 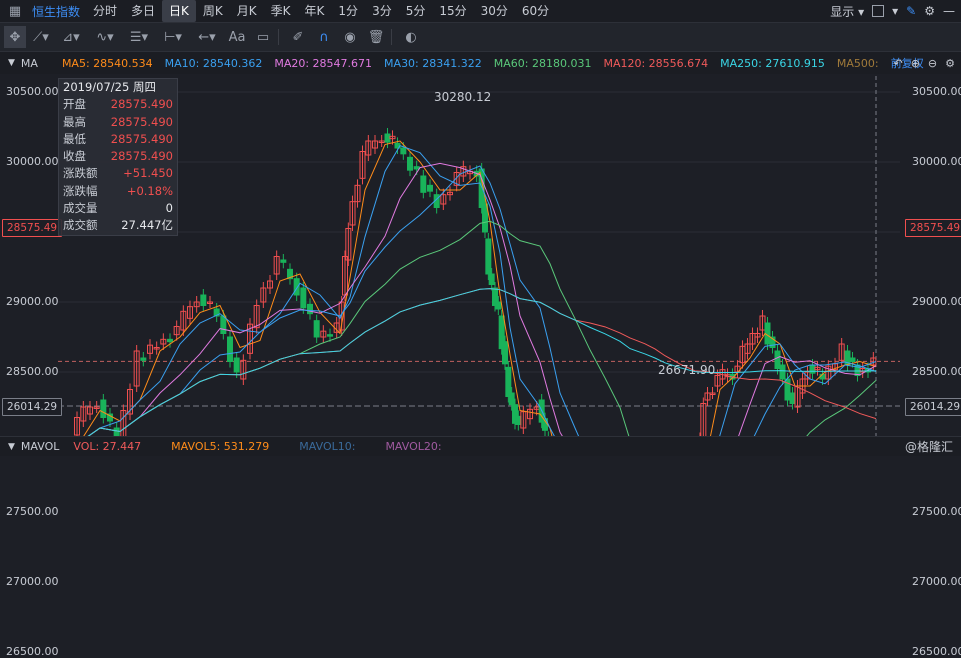 What do you see at coordinates (118, 104) in the screenshot?
I see `info-row: 开盘 28575.490` at bounding box center [118, 104].